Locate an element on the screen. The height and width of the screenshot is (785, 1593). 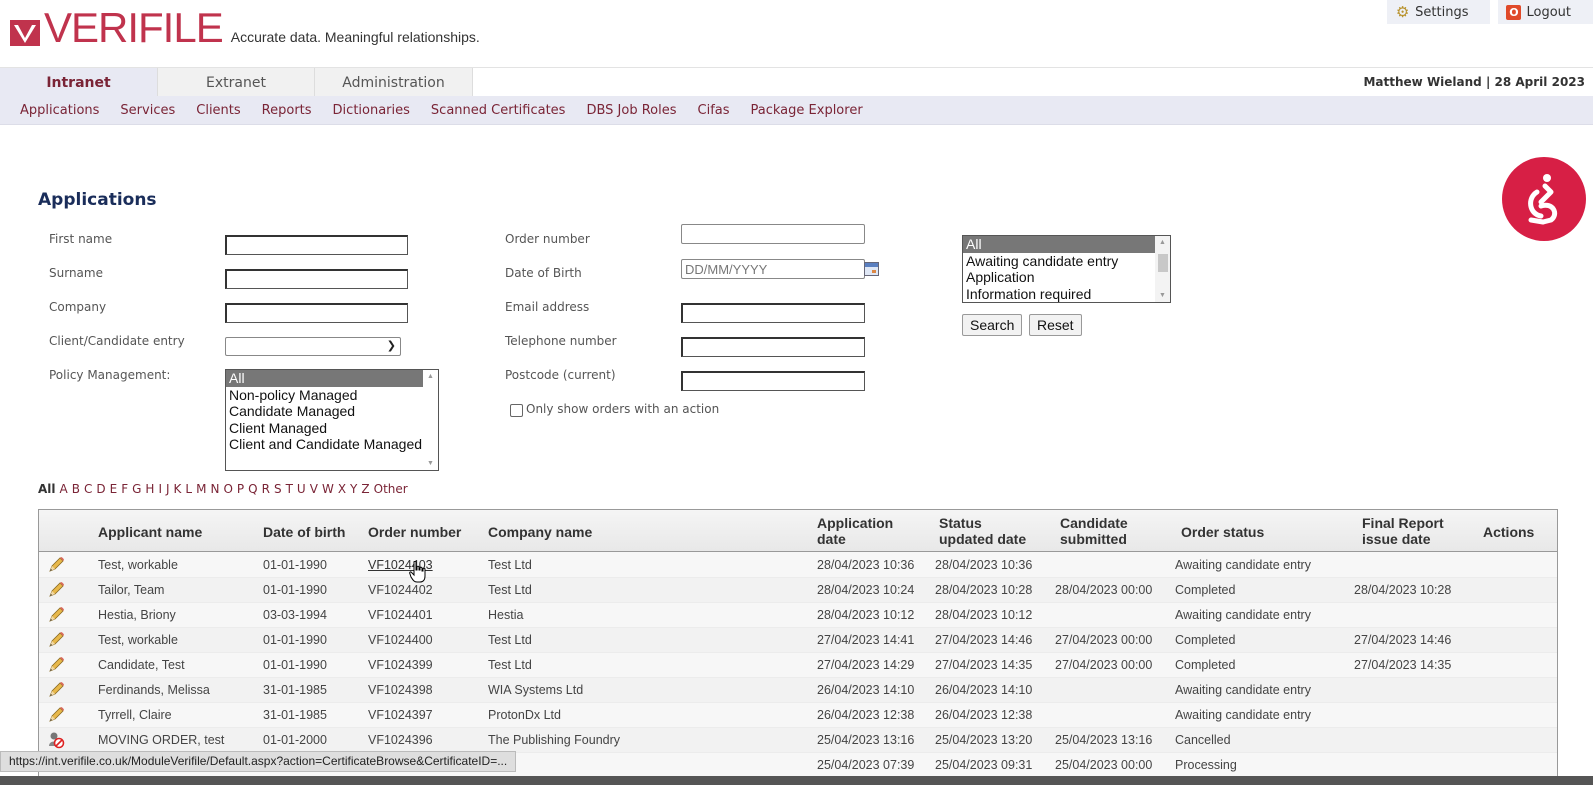
alpha-i: I is located at coordinates (160, 489).